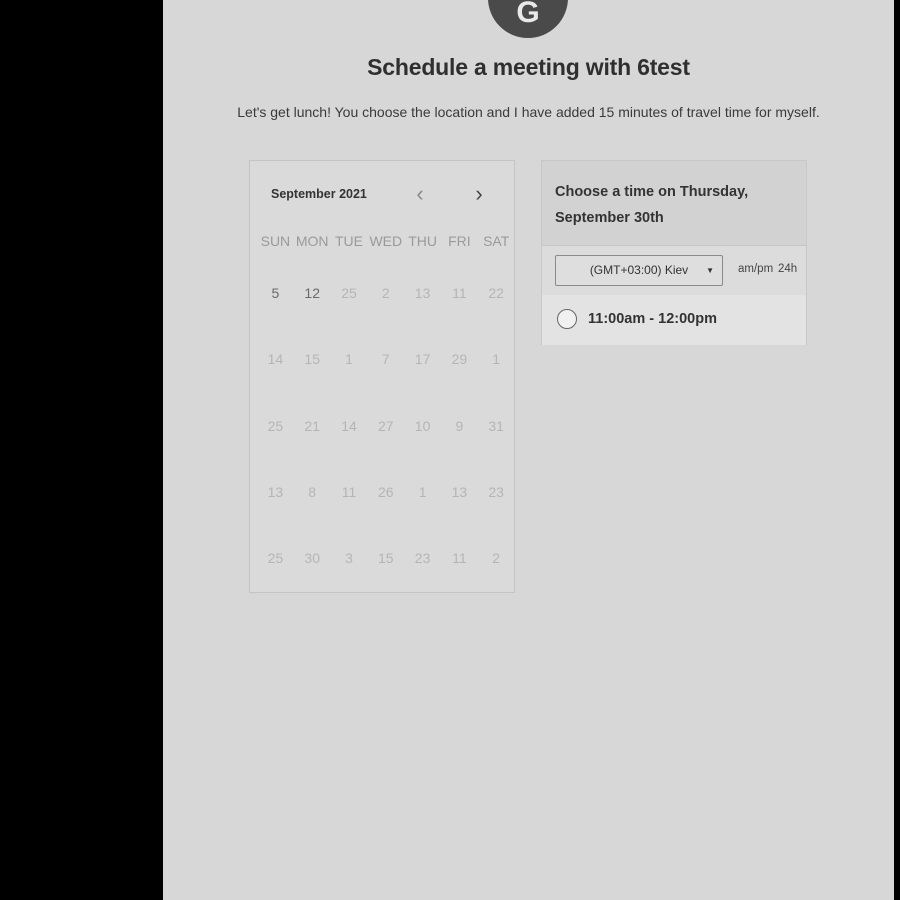 This screenshot has width=900, height=900. I want to click on chevron-left-icon: ‹, so click(420, 195).